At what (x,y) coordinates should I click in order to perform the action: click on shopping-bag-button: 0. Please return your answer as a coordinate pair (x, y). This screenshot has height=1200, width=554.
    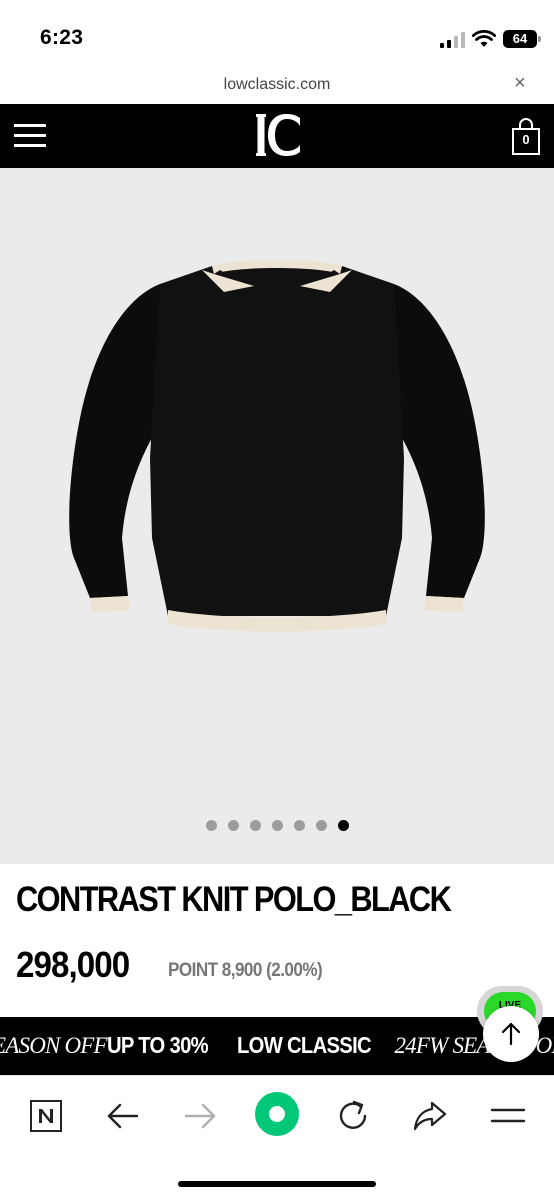
    Looking at the image, I should click on (526, 136).